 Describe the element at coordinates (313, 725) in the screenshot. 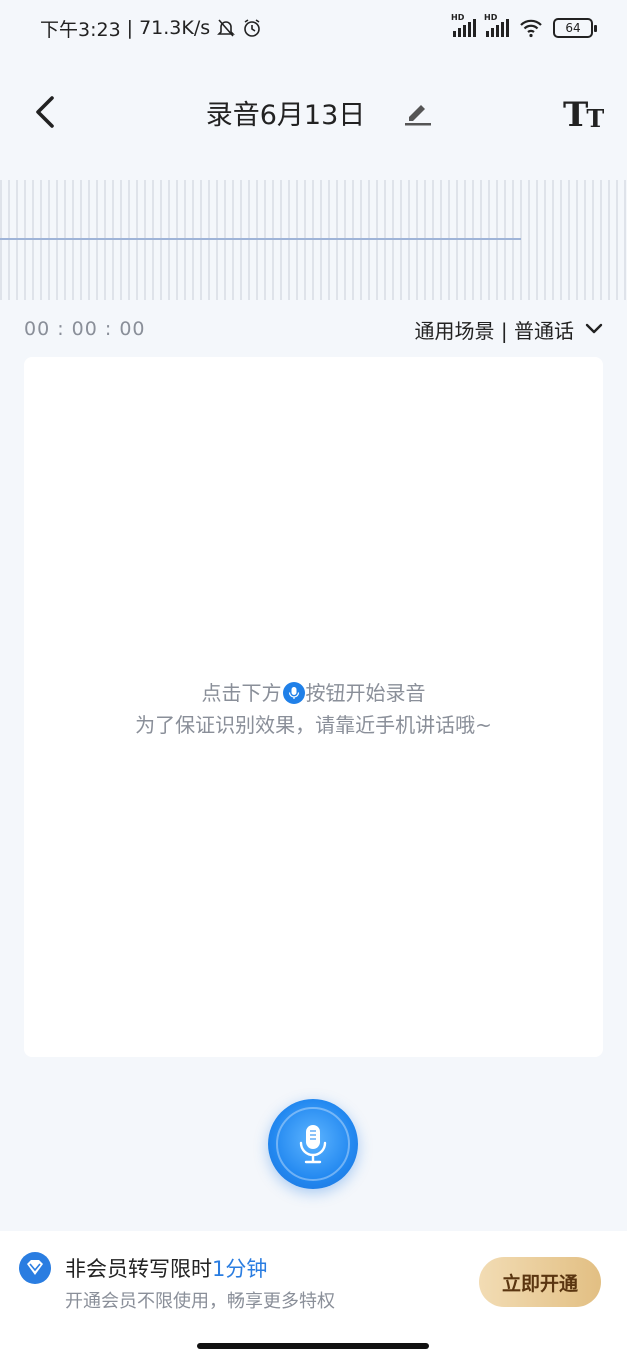

I see `hint-line-2: 为了保证识别效果，请靠近手机讲话哦~` at that location.